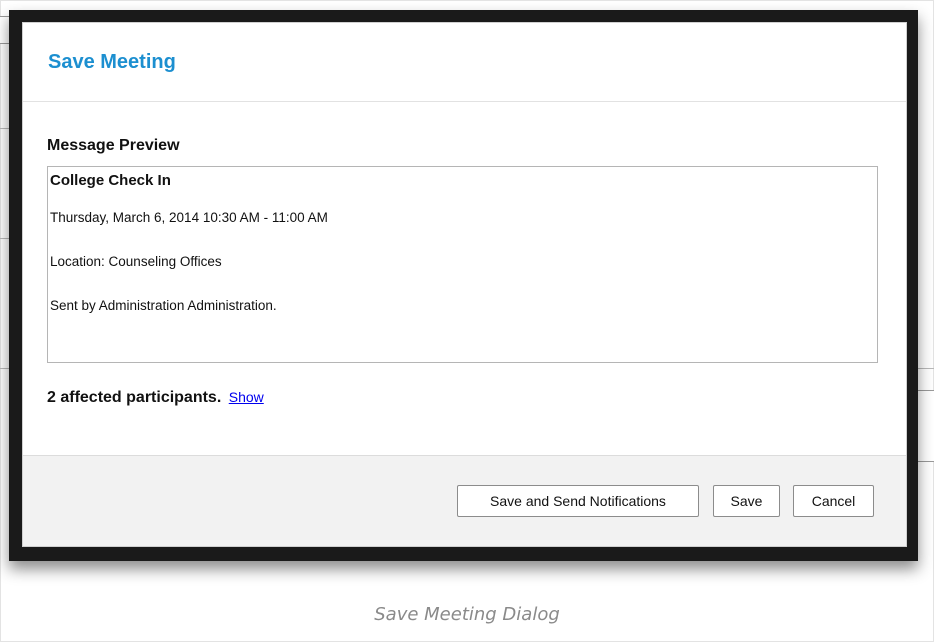 This screenshot has height=642, width=934. Describe the element at coordinates (110, 180) in the screenshot. I see `preview-subject: College Check In` at that location.